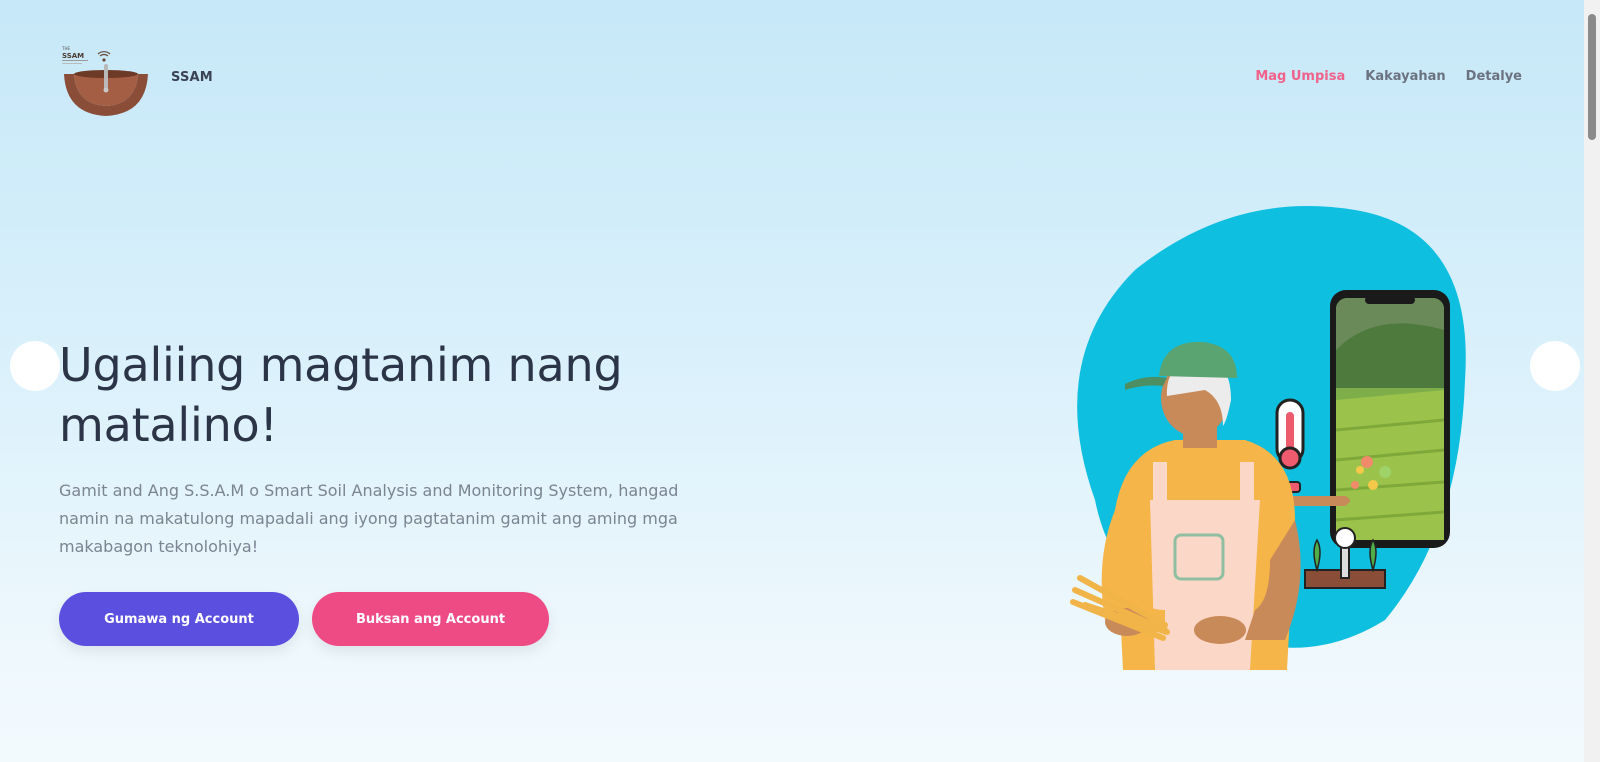 The height and width of the screenshot is (762, 1600). What do you see at coordinates (106, 81) in the screenshot?
I see `ssam-logo-icon: THE SSAM` at bounding box center [106, 81].